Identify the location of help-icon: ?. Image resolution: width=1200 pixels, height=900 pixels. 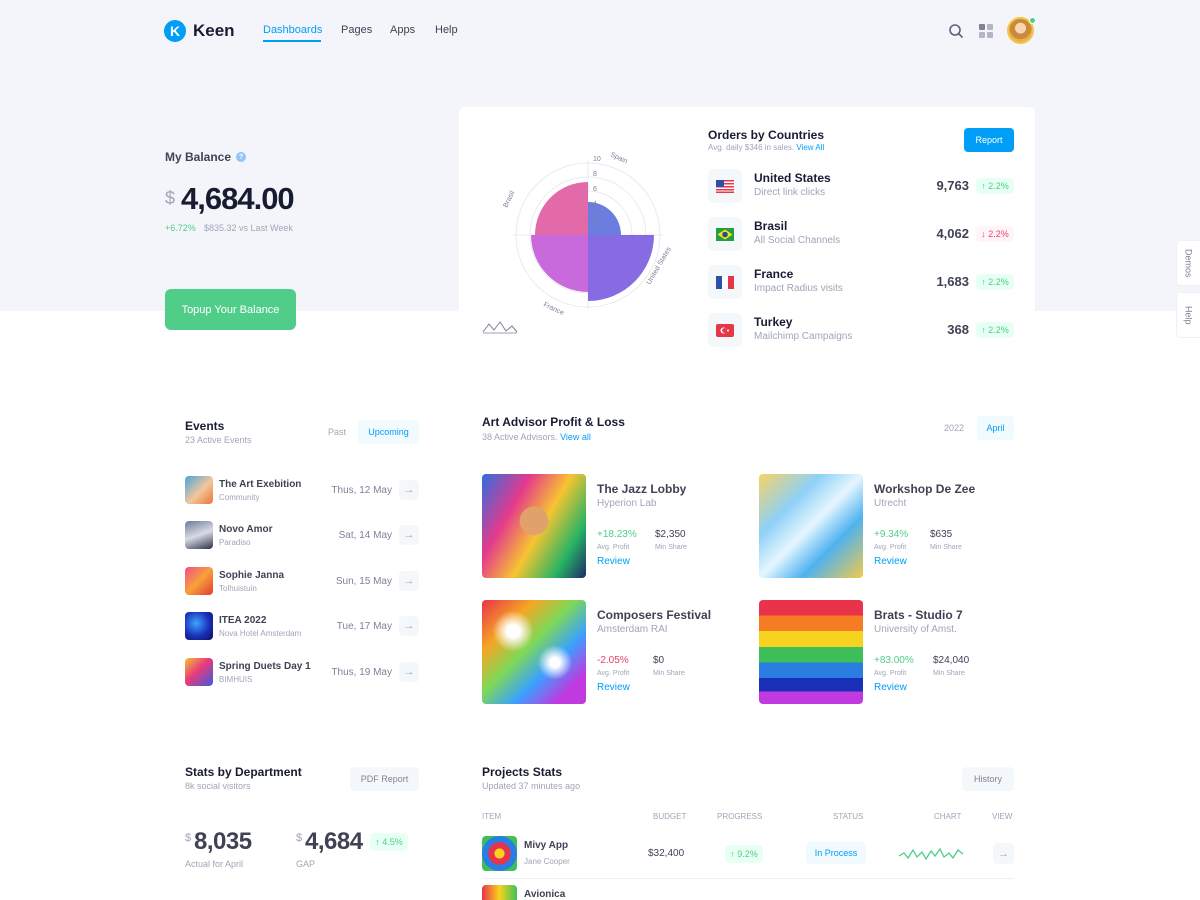
(241, 157).